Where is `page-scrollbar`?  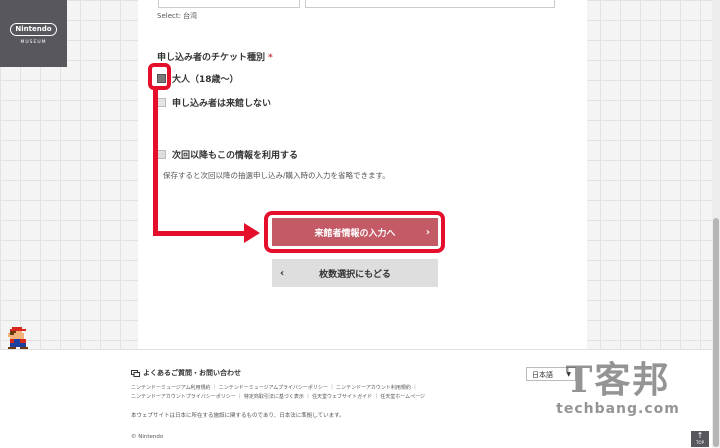
page-scrollbar is located at coordinates (716, 223).